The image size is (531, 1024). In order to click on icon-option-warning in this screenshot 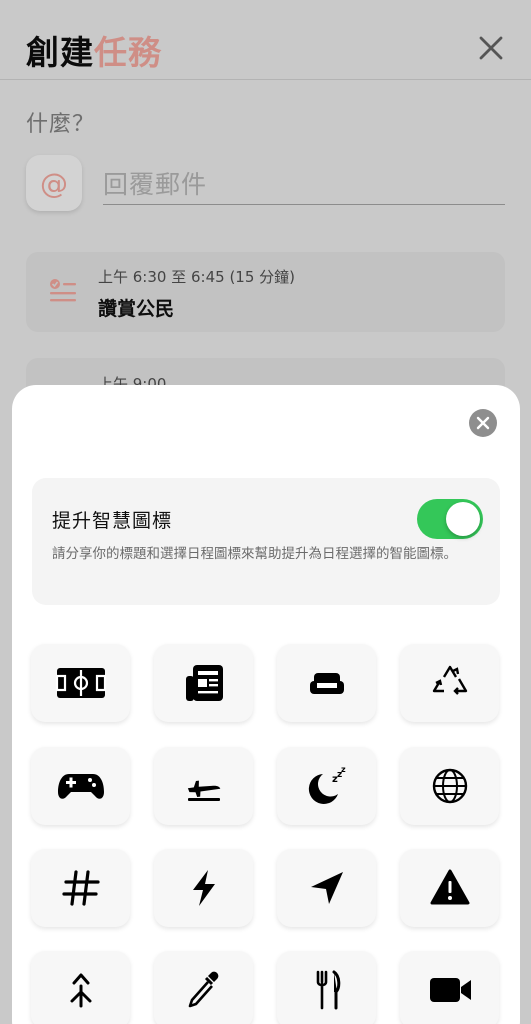, I will do `click(449, 888)`.